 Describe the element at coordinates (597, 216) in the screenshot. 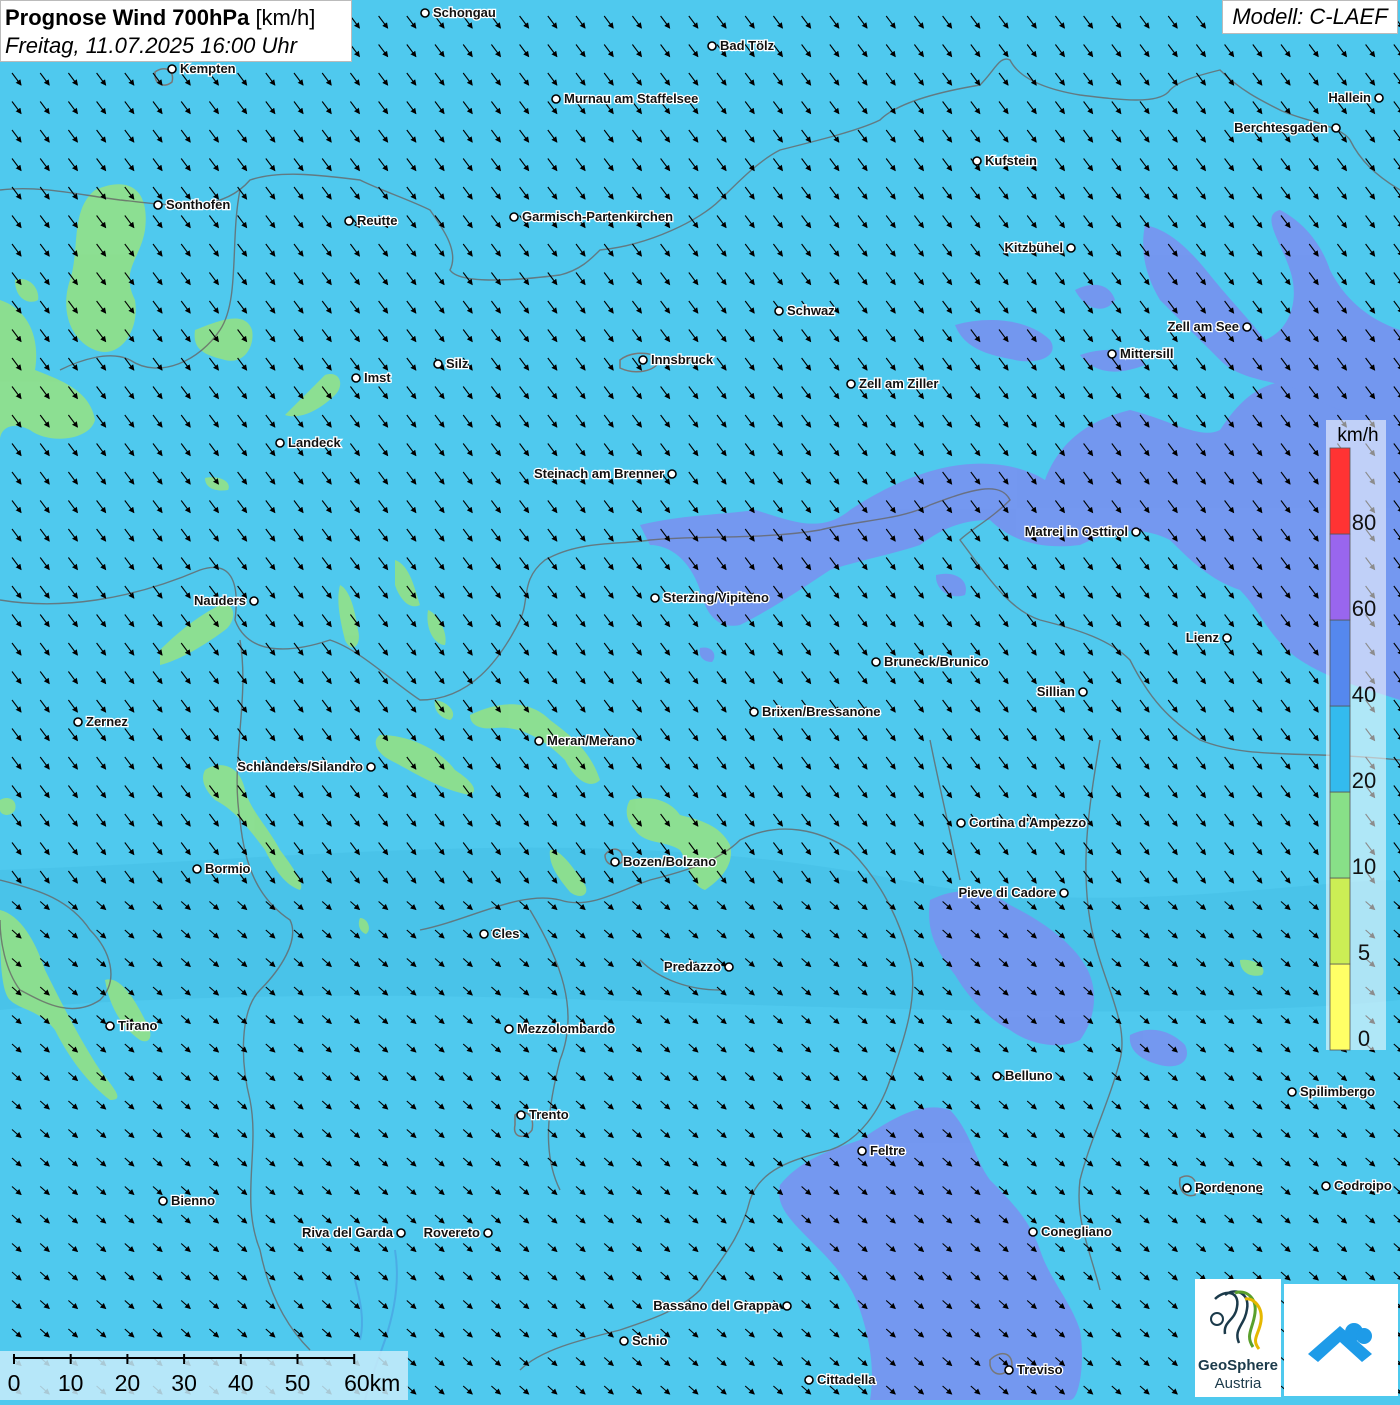

I see `city-label: Garmisch-Partenkirchen` at that location.